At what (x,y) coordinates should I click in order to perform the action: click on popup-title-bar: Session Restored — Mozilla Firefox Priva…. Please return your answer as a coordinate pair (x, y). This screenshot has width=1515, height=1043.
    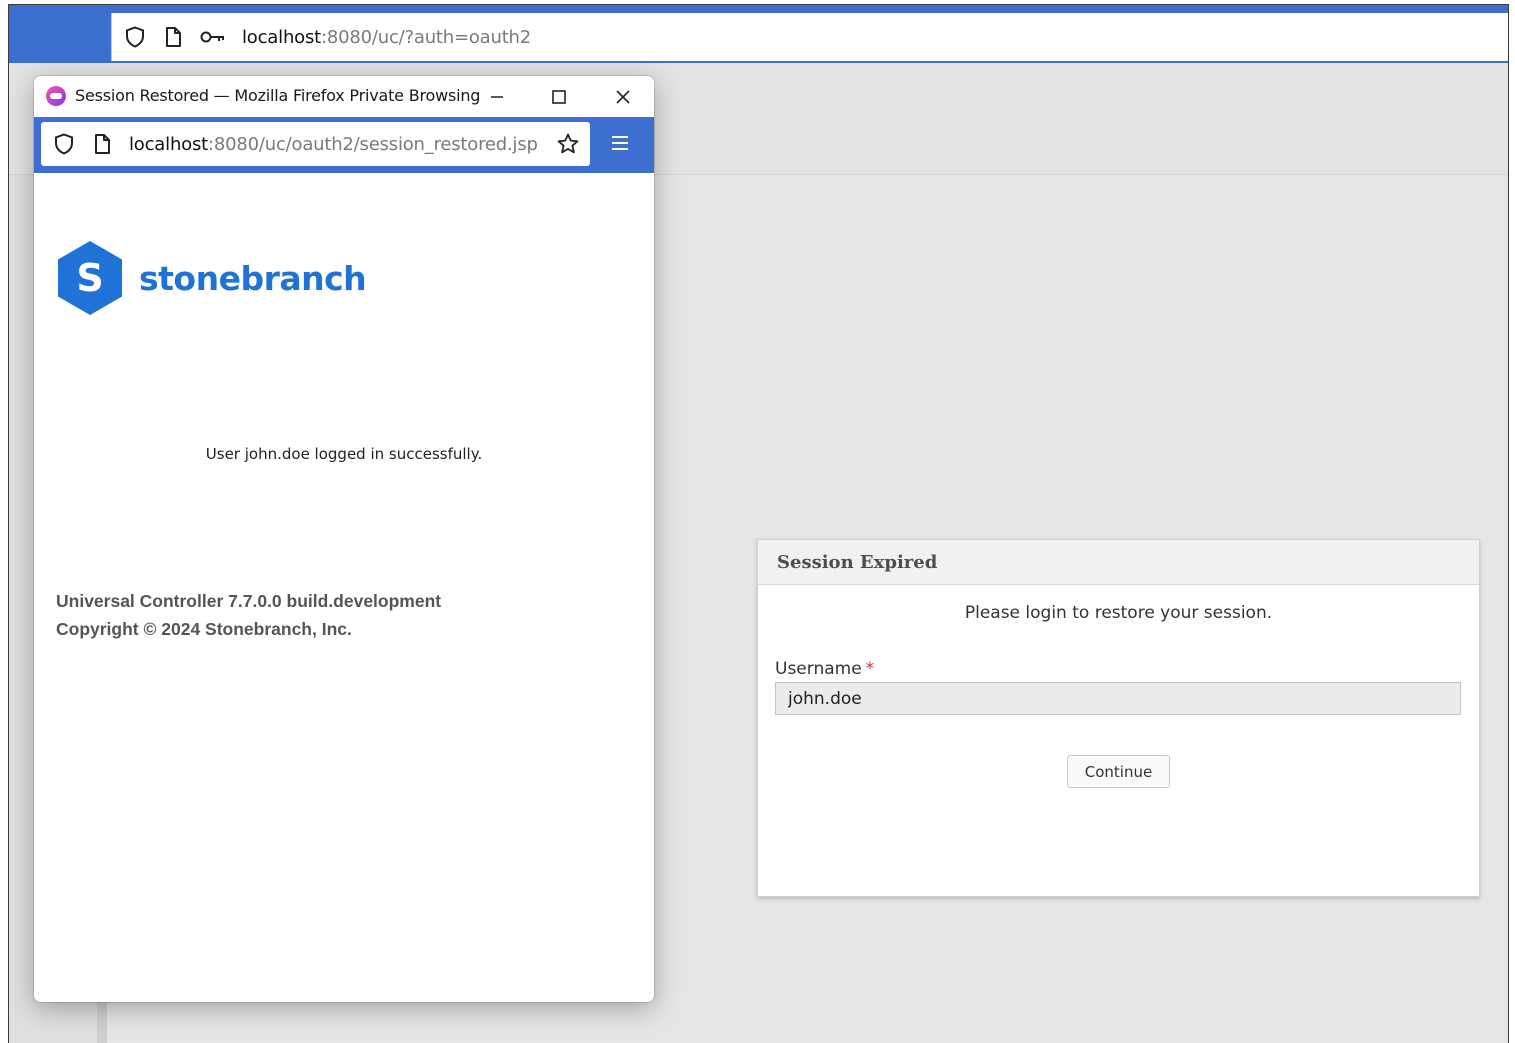
    Looking at the image, I should click on (344, 96).